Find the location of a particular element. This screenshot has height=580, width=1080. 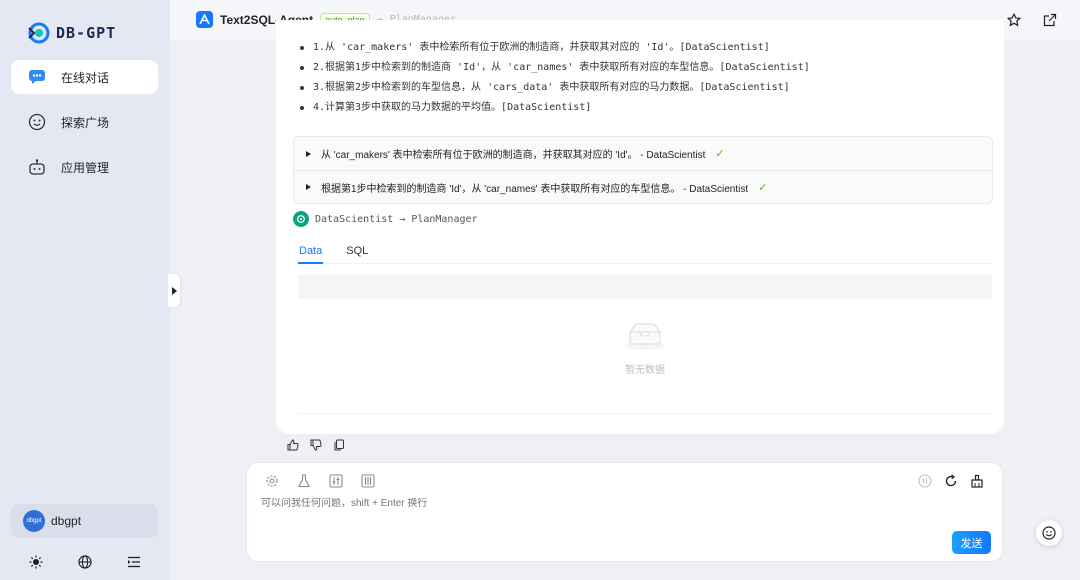

sidebar-item-label: 探索广场 is located at coordinates (85, 122).